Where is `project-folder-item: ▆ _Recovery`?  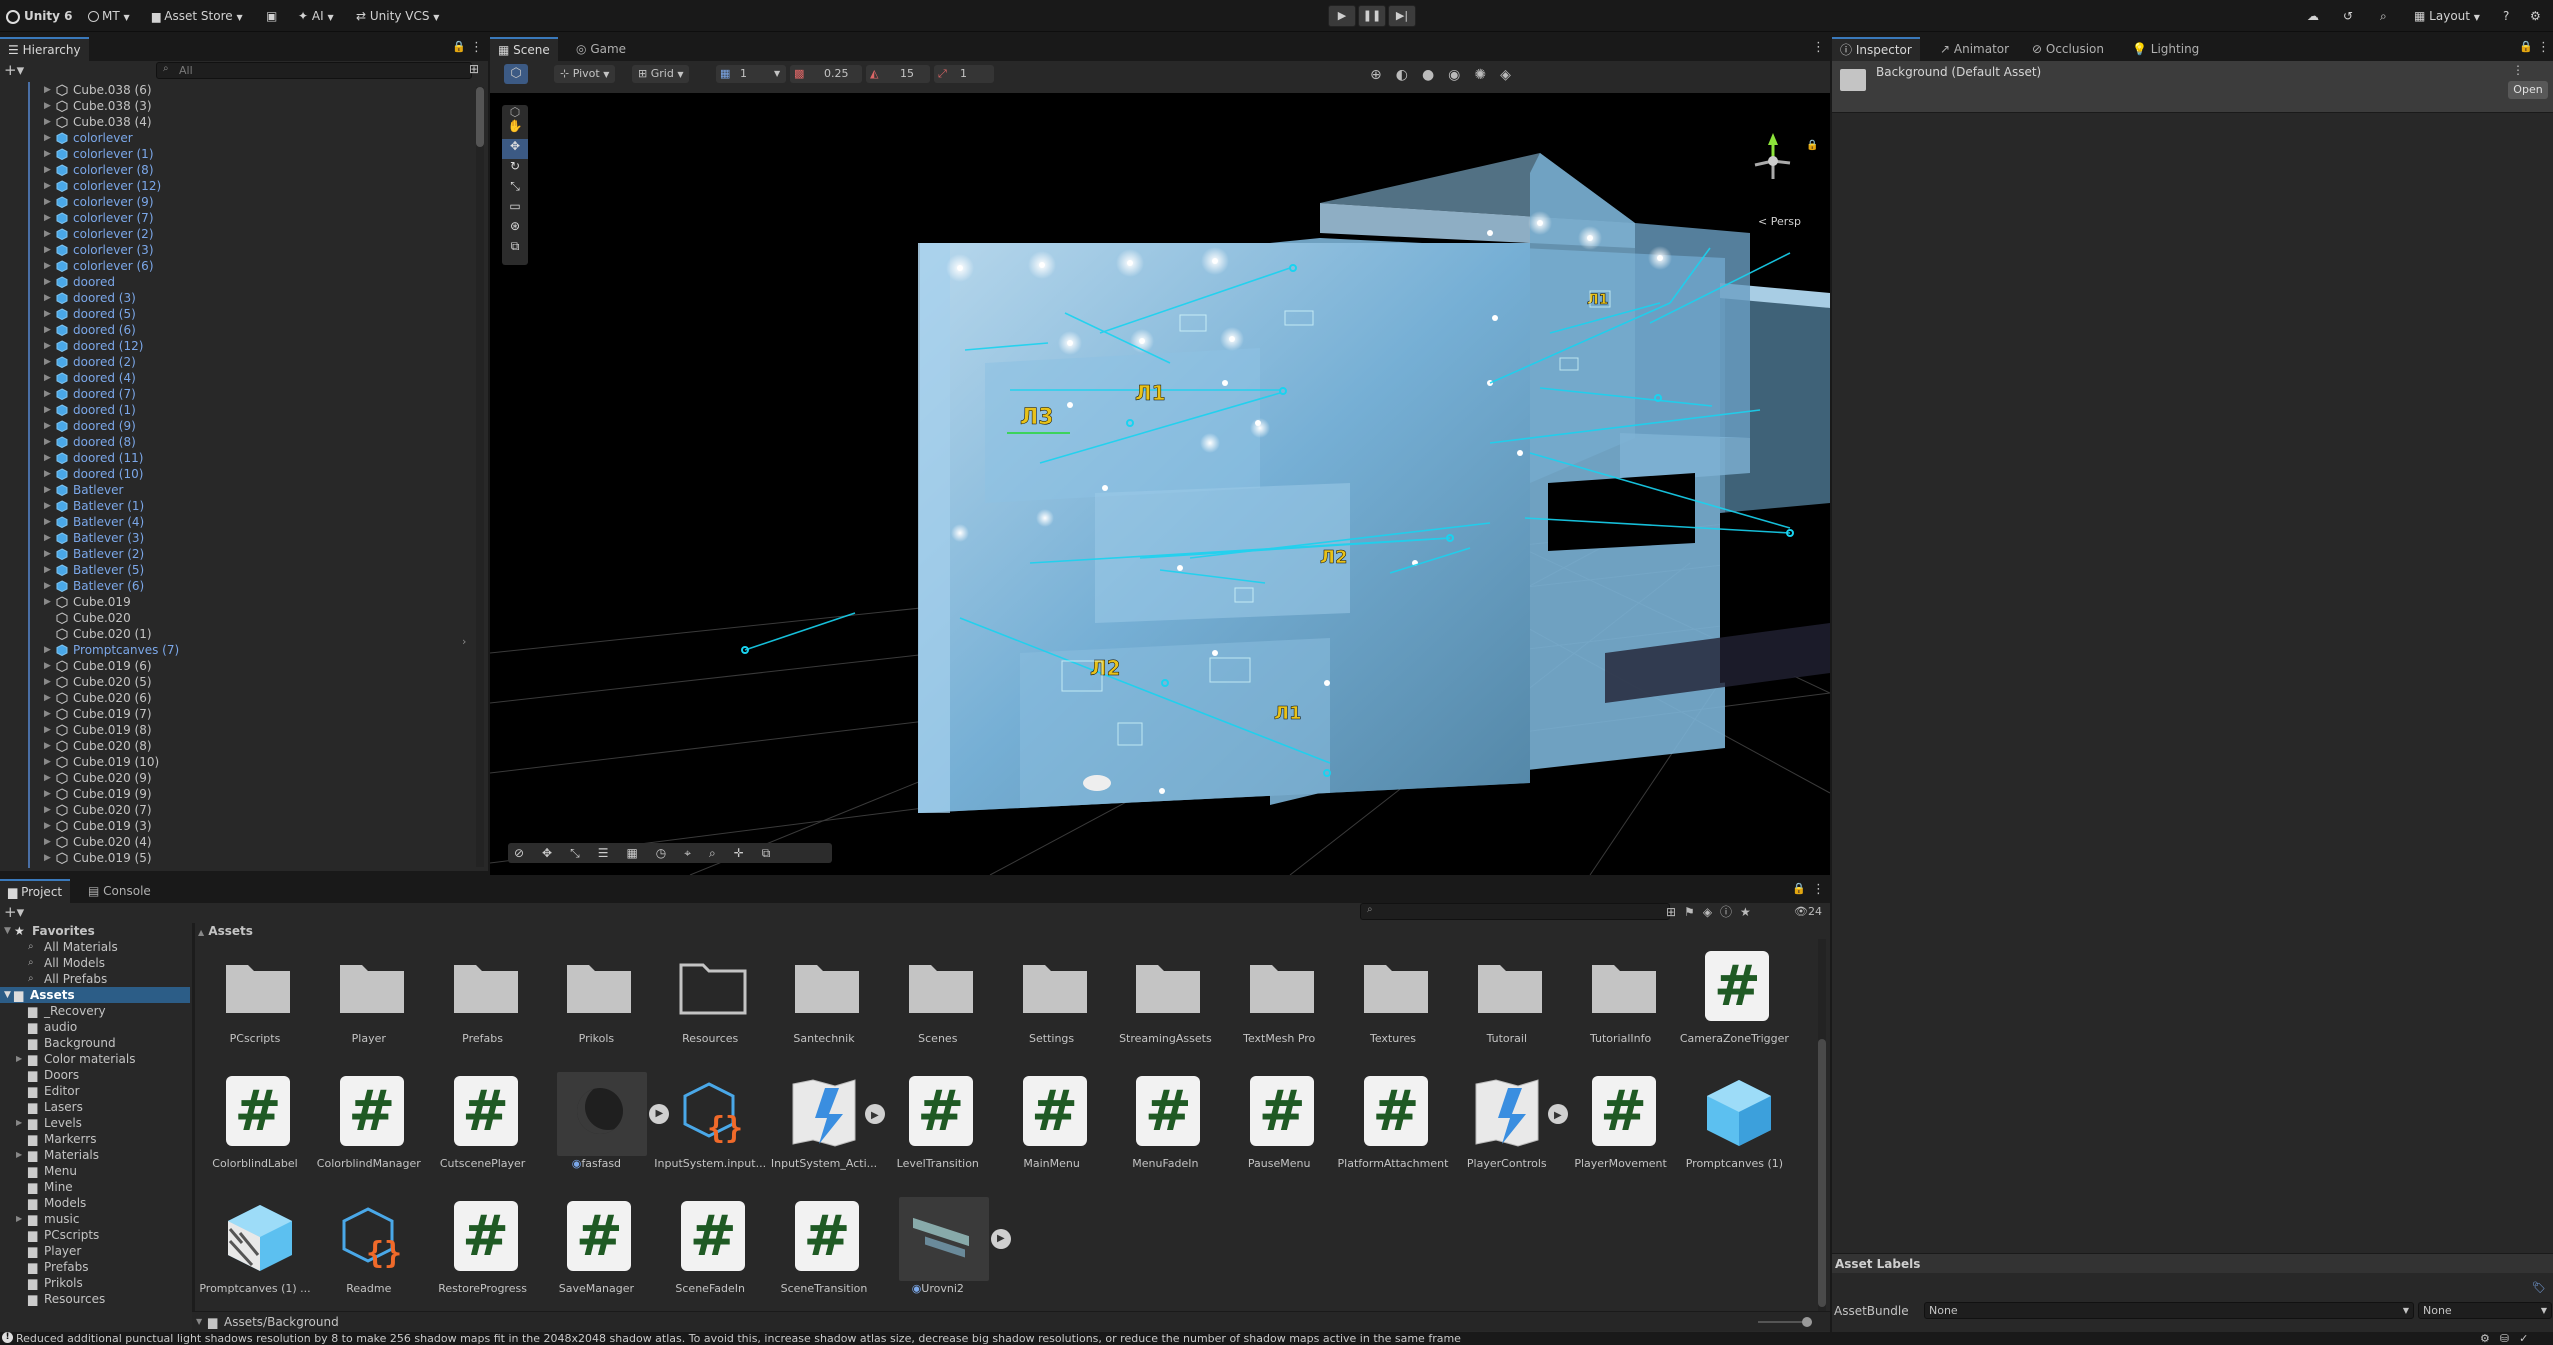 project-folder-item: ▆ _Recovery is located at coordinates (95, 1011).